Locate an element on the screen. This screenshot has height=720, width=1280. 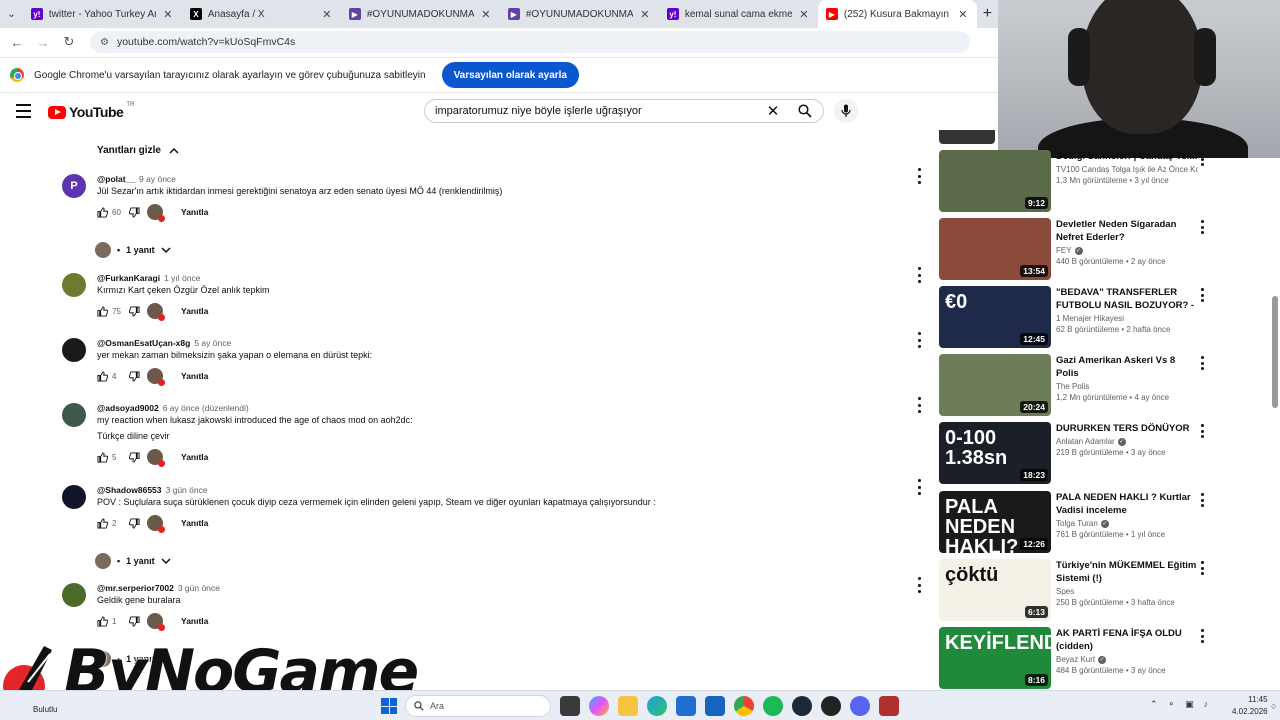
like-button: 75 is located at coordinates (113, 311).